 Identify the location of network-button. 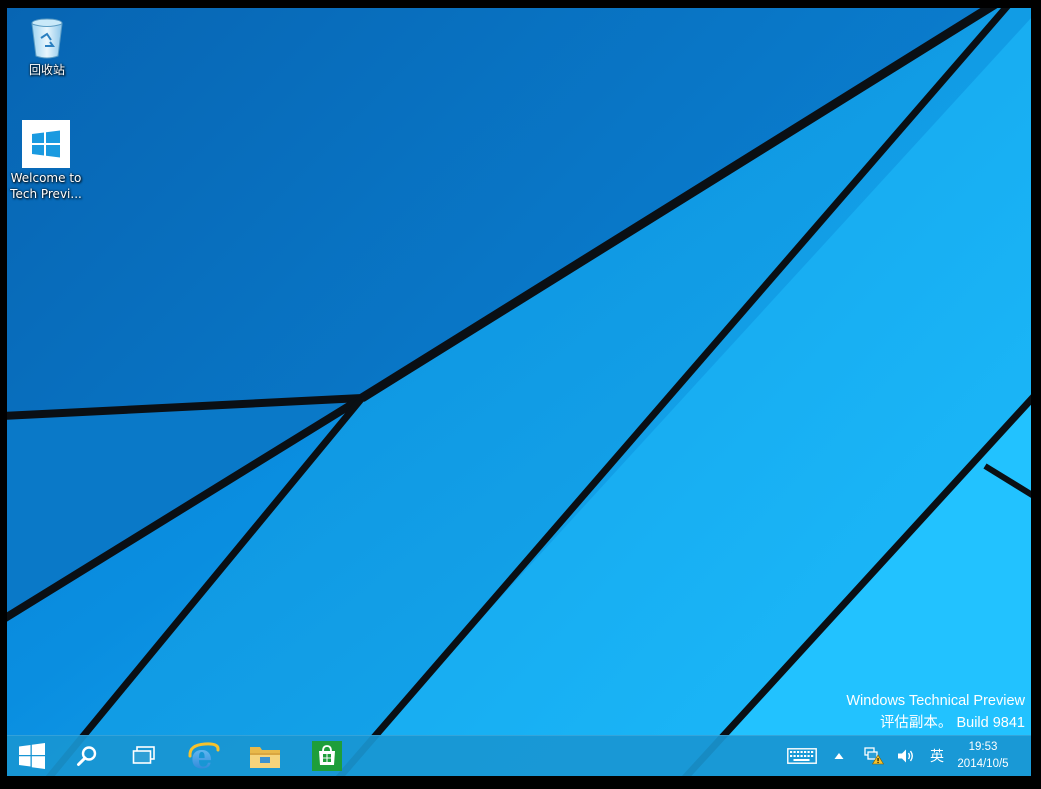
(874, 756).